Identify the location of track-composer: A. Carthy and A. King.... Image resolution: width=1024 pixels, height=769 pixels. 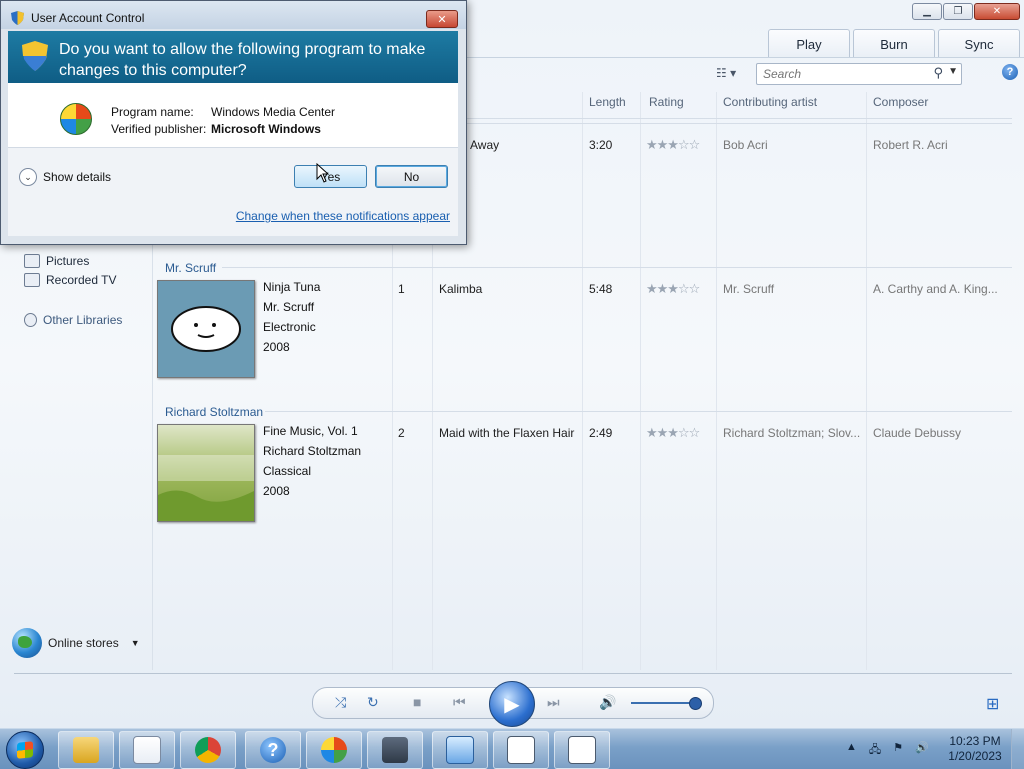
(935, 289).